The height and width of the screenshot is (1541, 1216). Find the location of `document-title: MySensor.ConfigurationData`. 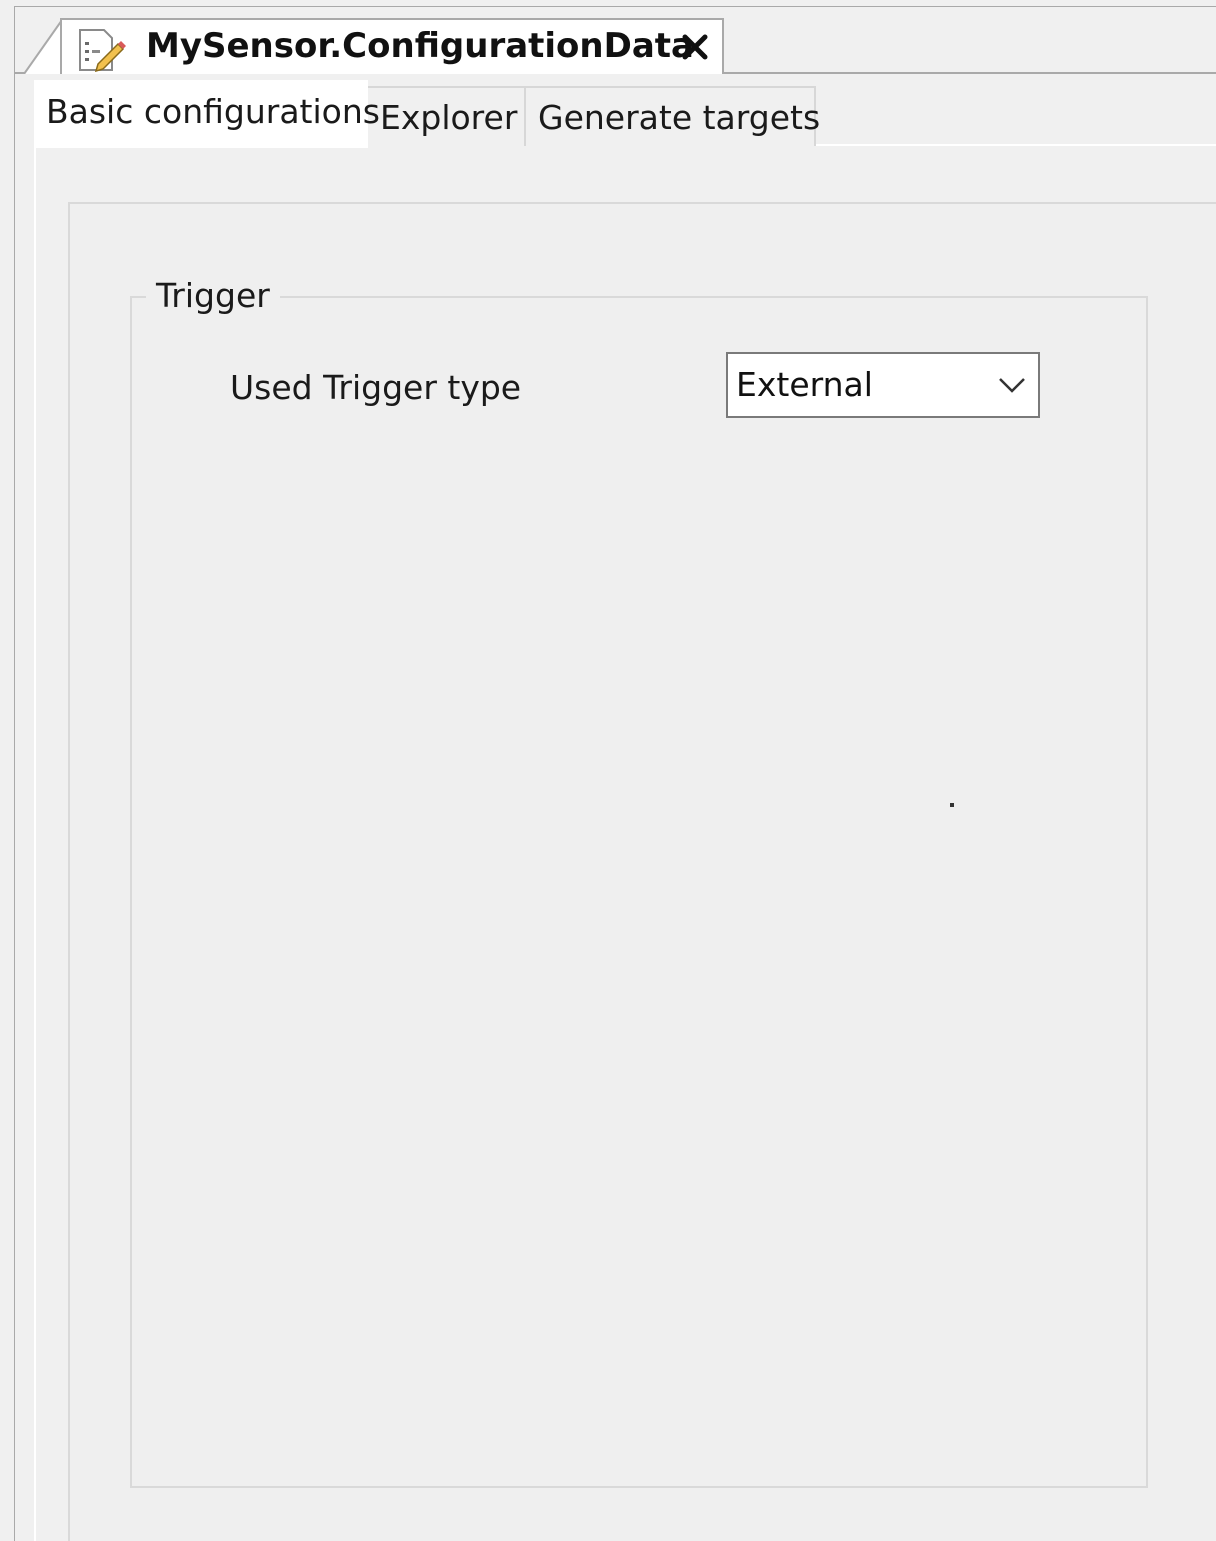

document-title: MySensor.ConfigurationData is located at coordinates (420, 46).